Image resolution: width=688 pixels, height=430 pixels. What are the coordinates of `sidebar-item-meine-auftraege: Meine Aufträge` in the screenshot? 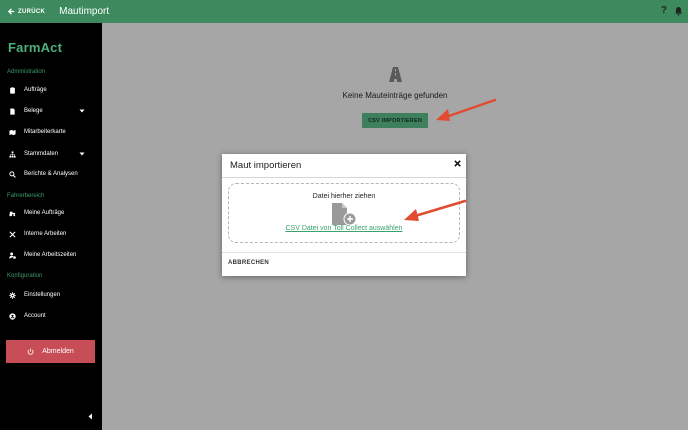 It's located at (51, 213).